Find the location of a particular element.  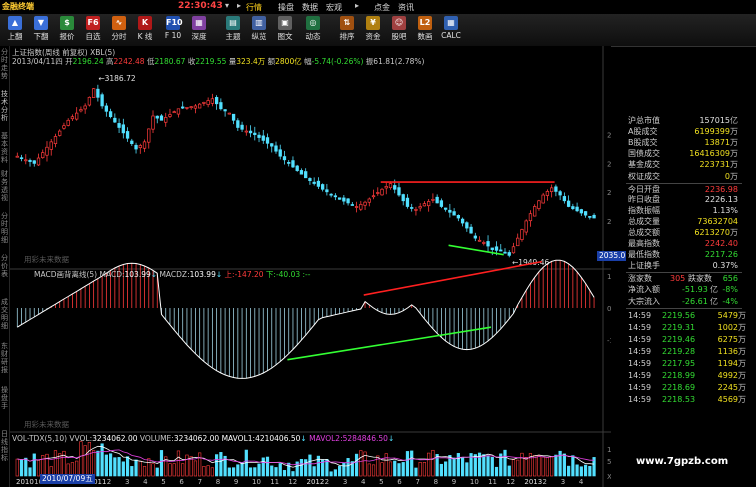

stat-value: 16416309万 is located at coordinates (713, 154).